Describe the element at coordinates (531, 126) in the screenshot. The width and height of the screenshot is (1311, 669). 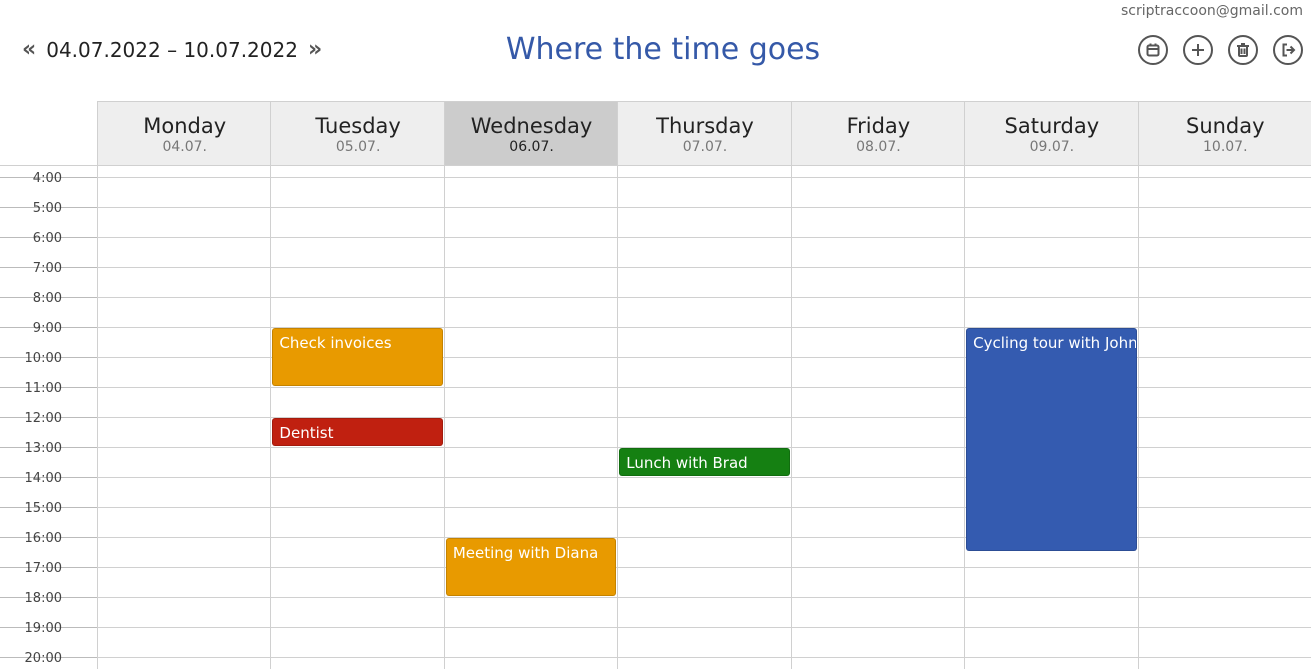
I see `day-name: Wednesday` at that location.